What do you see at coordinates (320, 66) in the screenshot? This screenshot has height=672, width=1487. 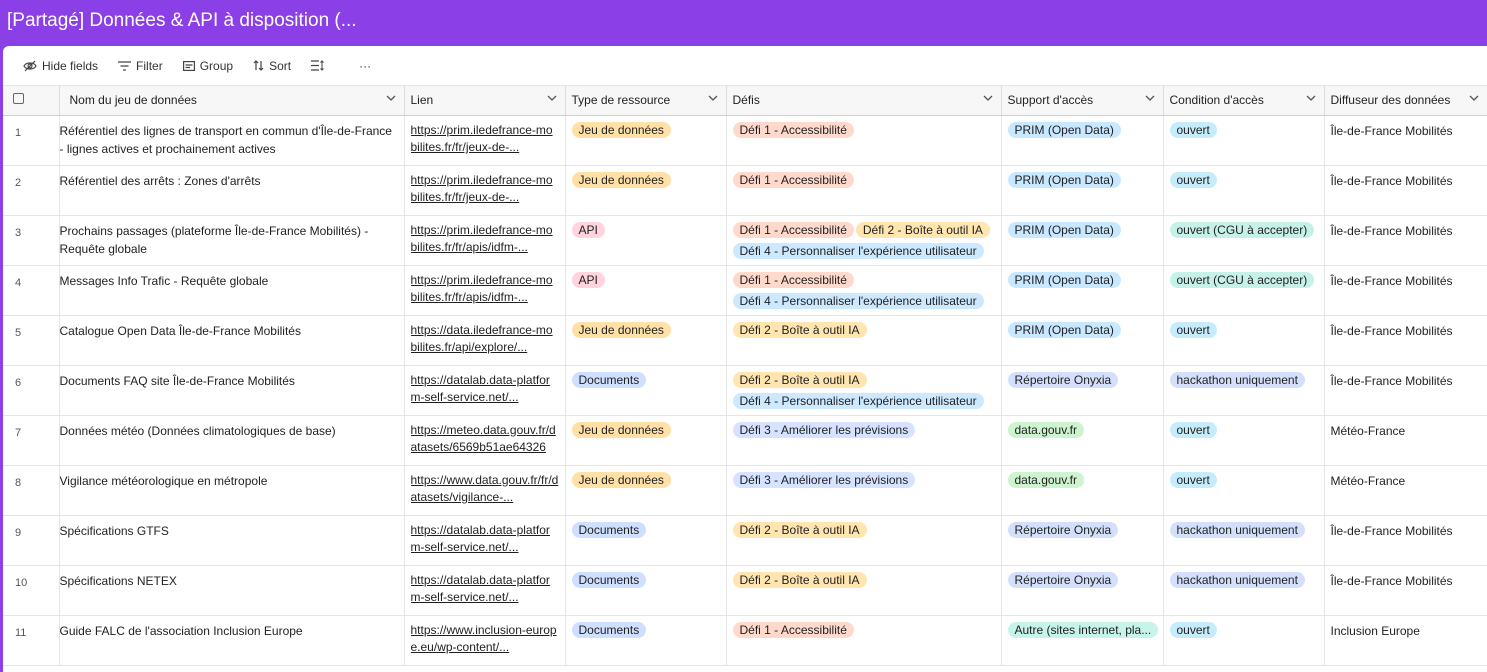 I see `row-height-button` at bounding box center [320, 66].